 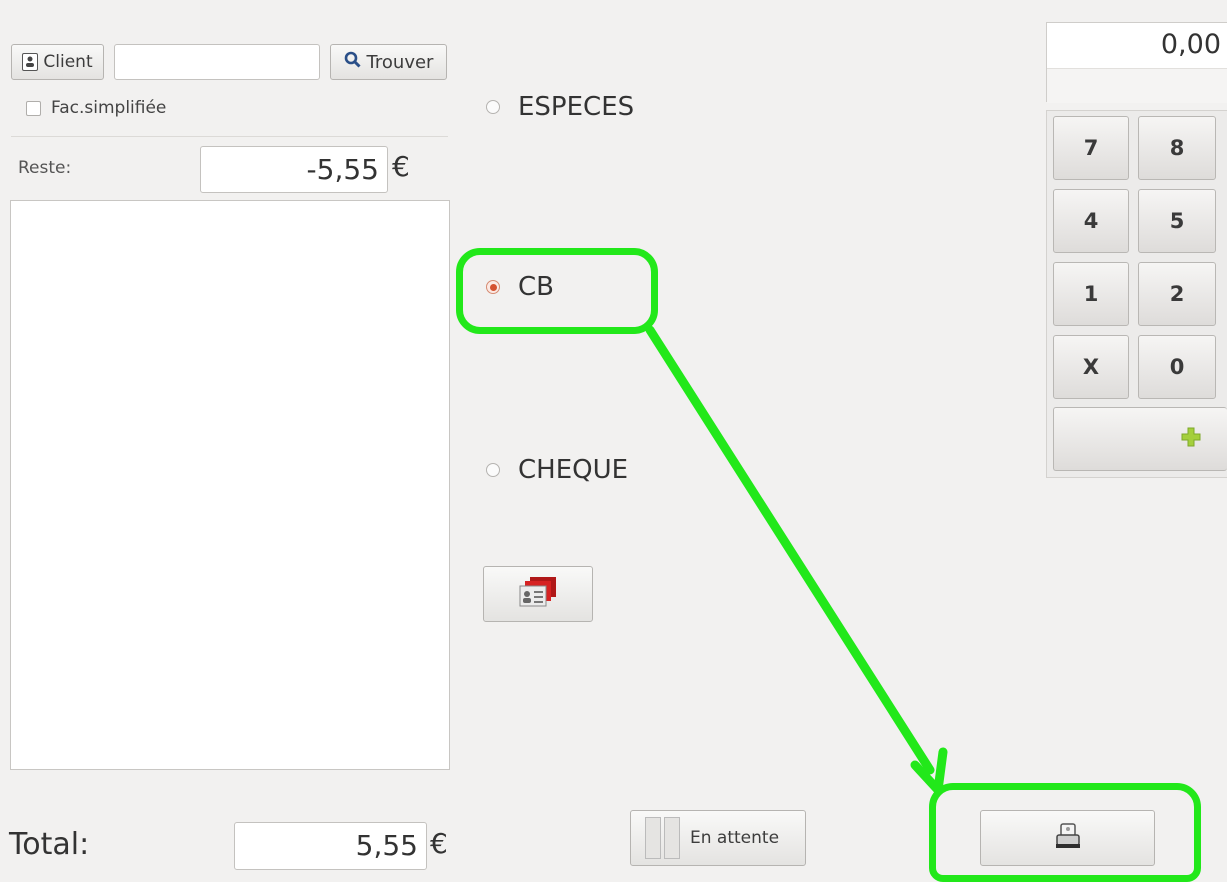 What do you see at coordinates (735, 838) in the screenshot?
I see `hold-button-label: En attente` at bounding box center [735, 838].